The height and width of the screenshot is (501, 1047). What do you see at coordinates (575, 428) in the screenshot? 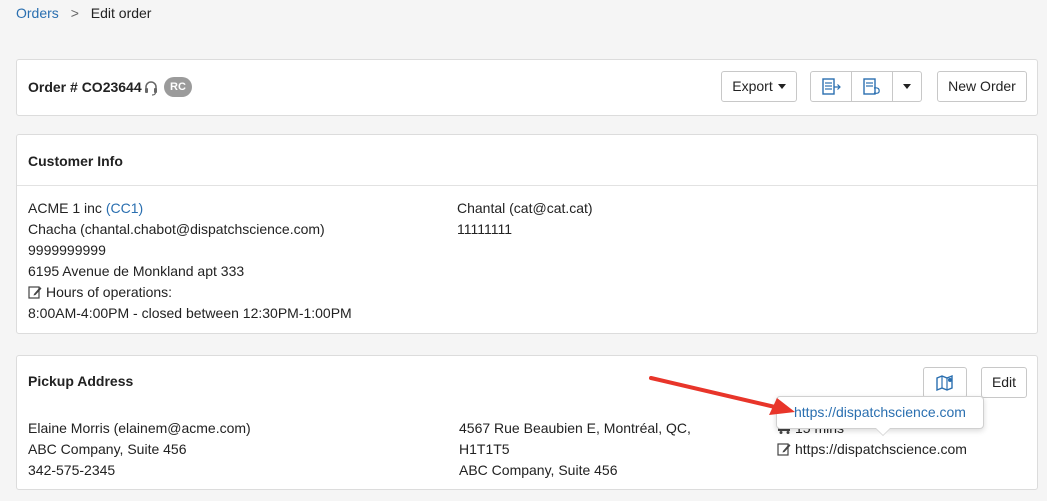
I see `pickup-address-line1: 4567 Rue Beaubien E, Montréal, QC,` at bounding box center [575, 428].